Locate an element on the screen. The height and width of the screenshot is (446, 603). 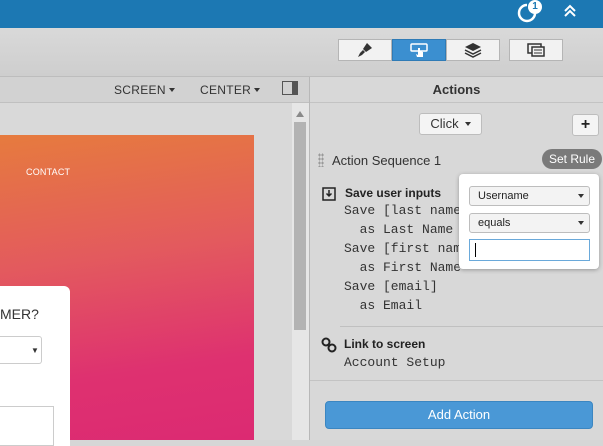
text-cursor is located at coordinates (475, 250).